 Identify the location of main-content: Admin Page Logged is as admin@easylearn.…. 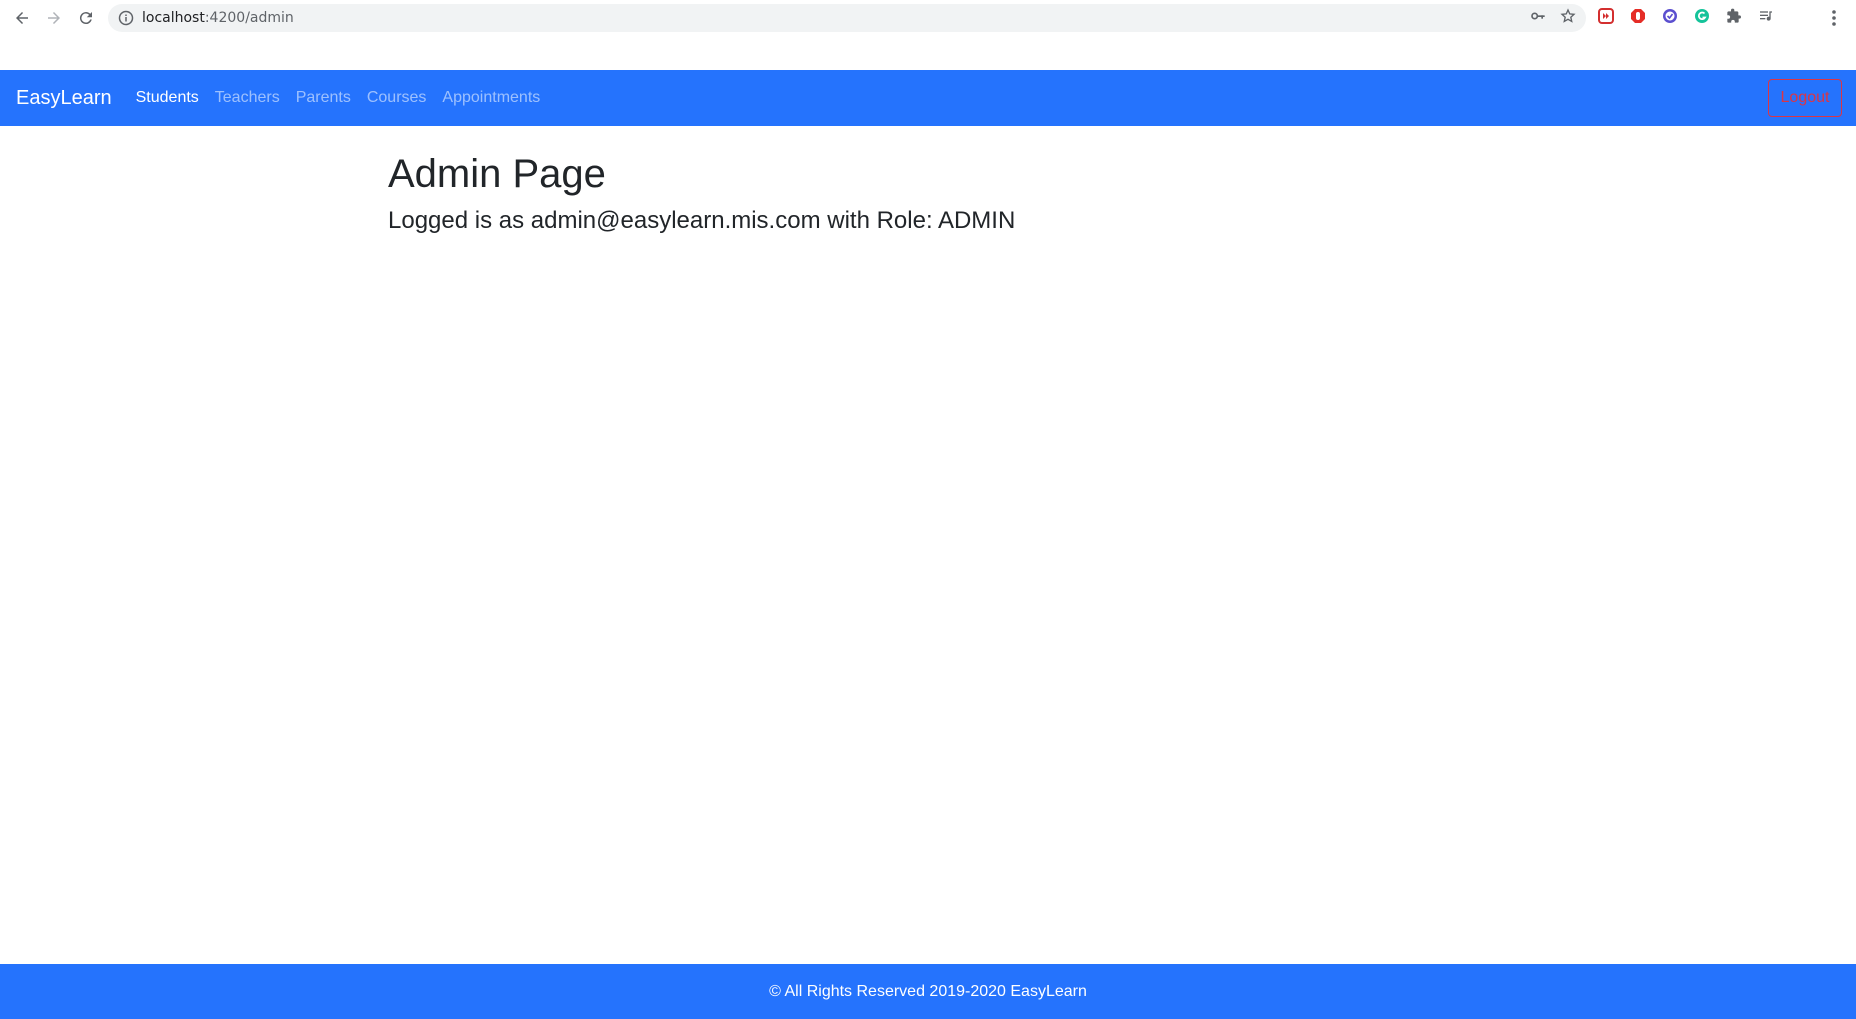
(701, 193).